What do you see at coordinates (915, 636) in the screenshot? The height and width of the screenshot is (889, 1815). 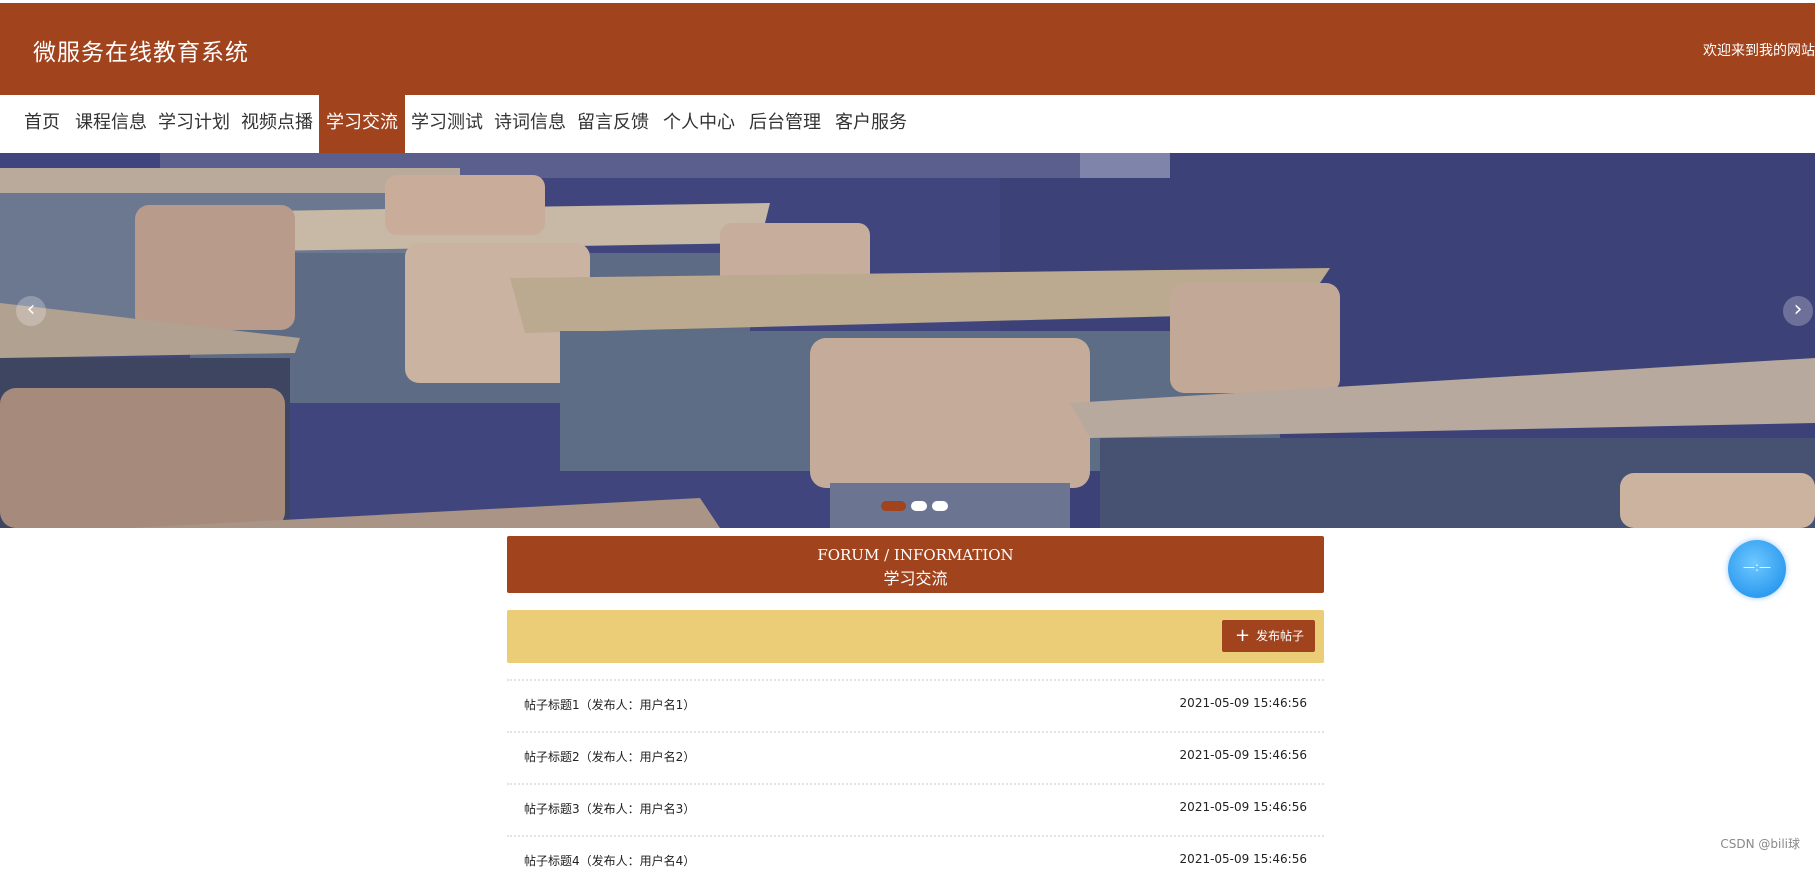 I see `forum-toolbar: + 发布帖子` at bounding box center [915, 636].